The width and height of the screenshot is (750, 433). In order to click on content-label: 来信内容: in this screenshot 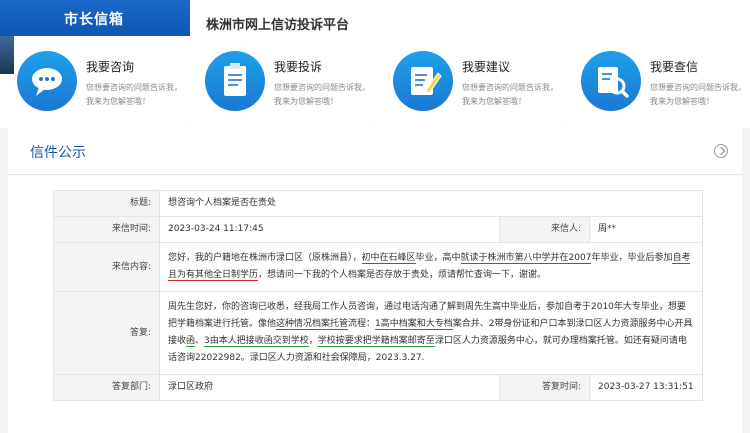, I will do `click(106, 267)`.